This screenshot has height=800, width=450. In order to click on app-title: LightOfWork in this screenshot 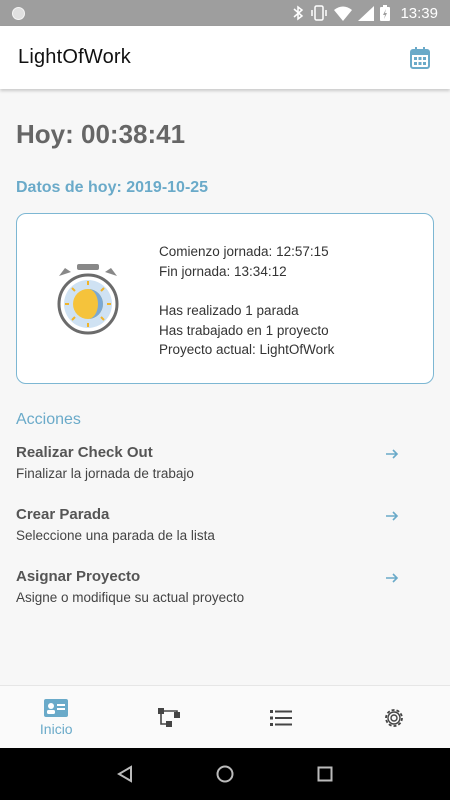, I will do `click(74, 57)`.